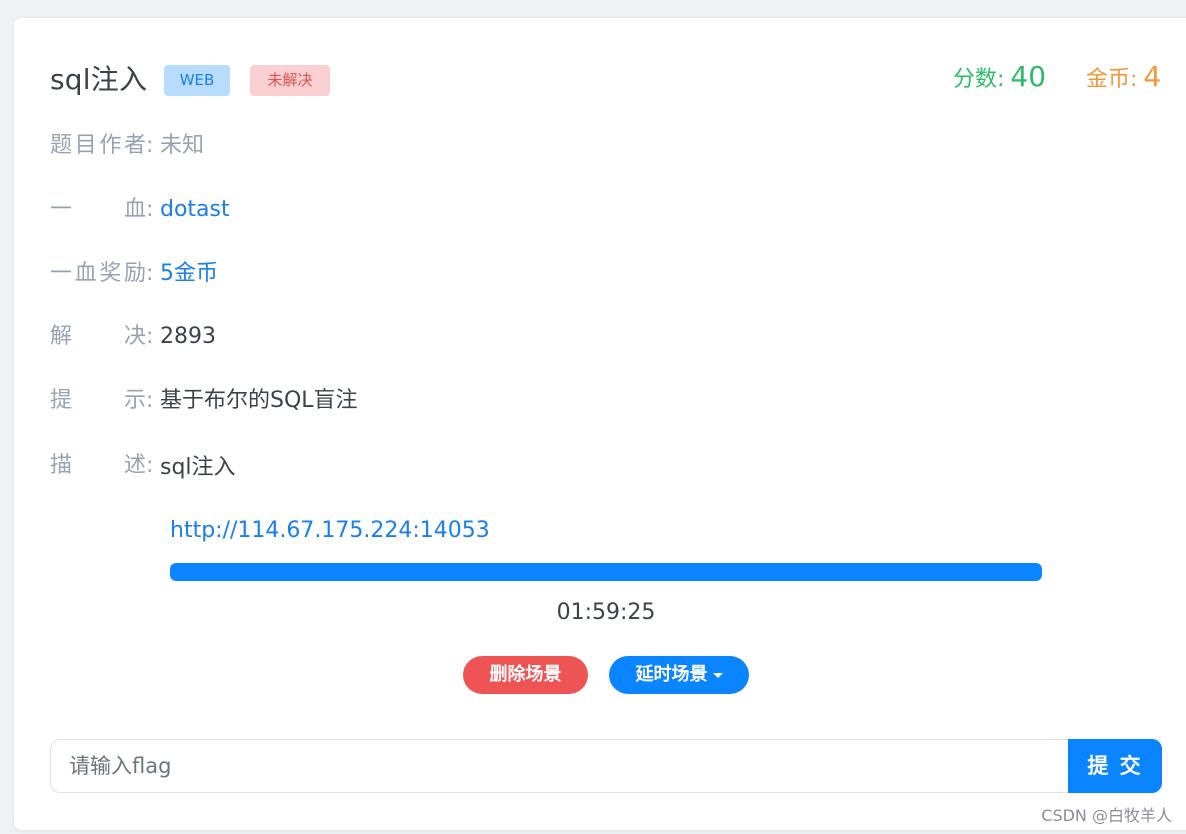 This screenshot has height=834, width=1186. Describe the element at coordinates (559, 766) in the screenshot. I see `flag-input` at that location.